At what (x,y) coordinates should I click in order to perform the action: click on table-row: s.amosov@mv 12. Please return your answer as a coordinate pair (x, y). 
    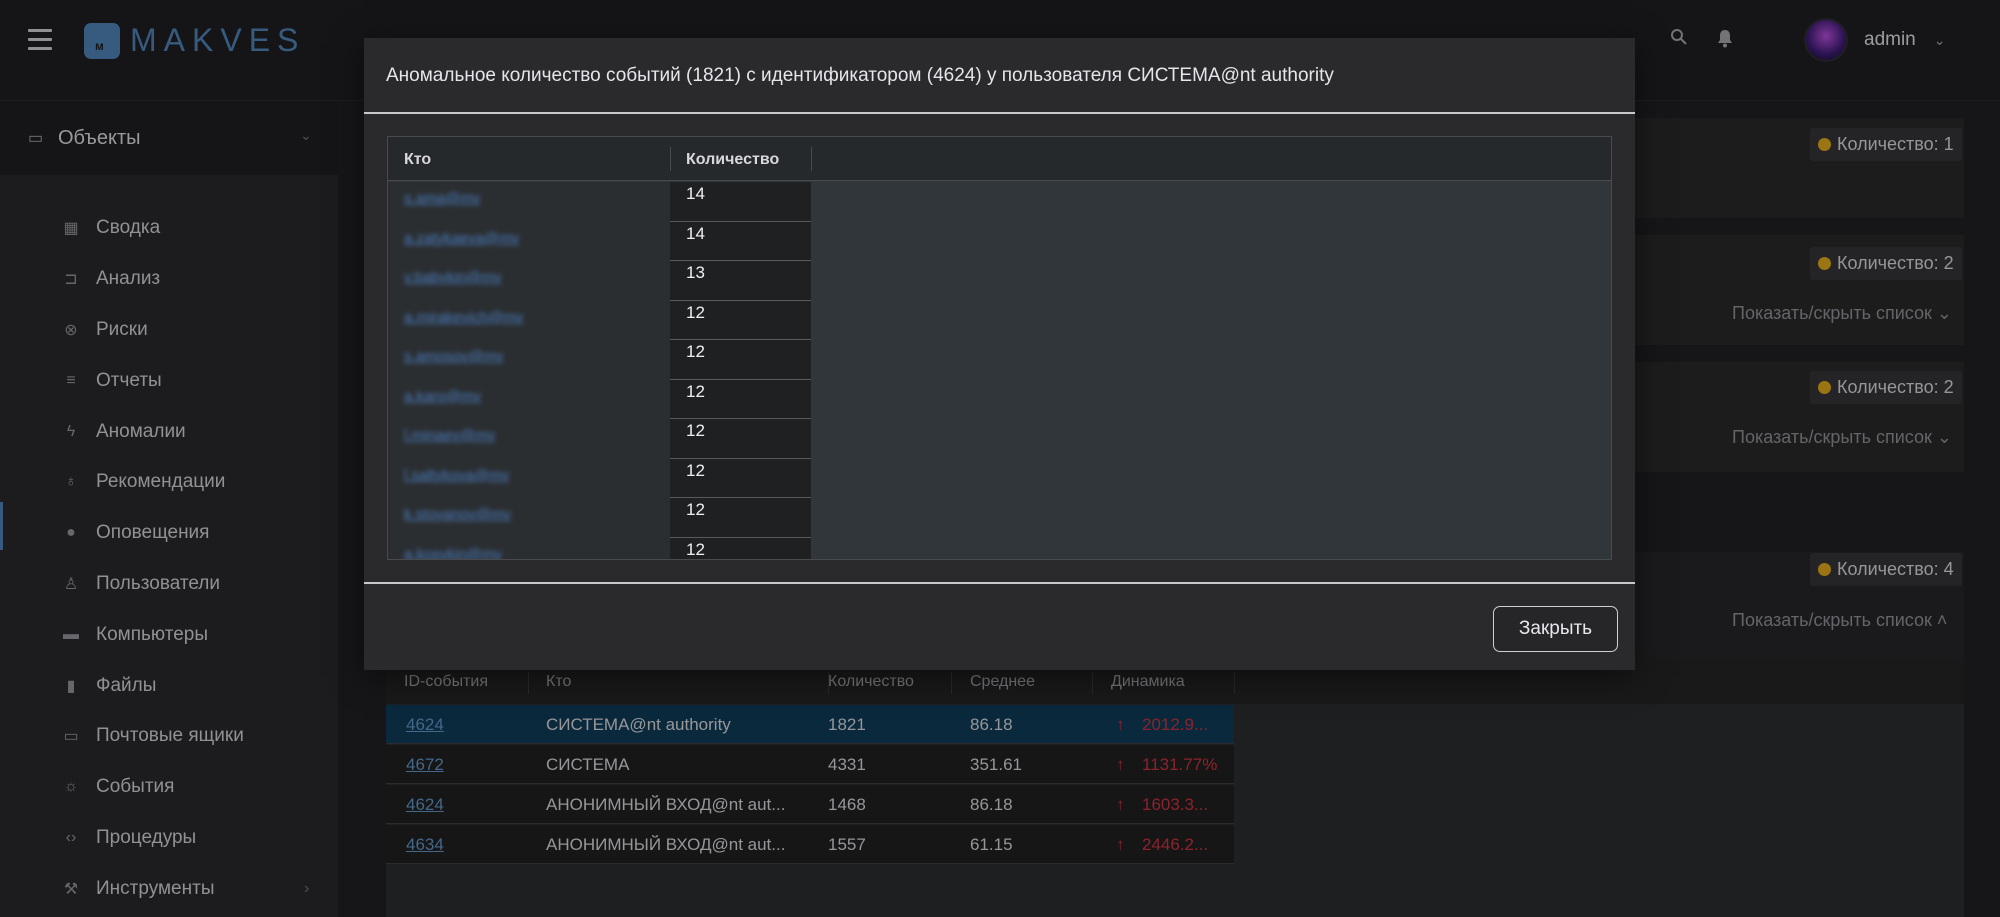
    Looking at the image, I should click on (599, 360).